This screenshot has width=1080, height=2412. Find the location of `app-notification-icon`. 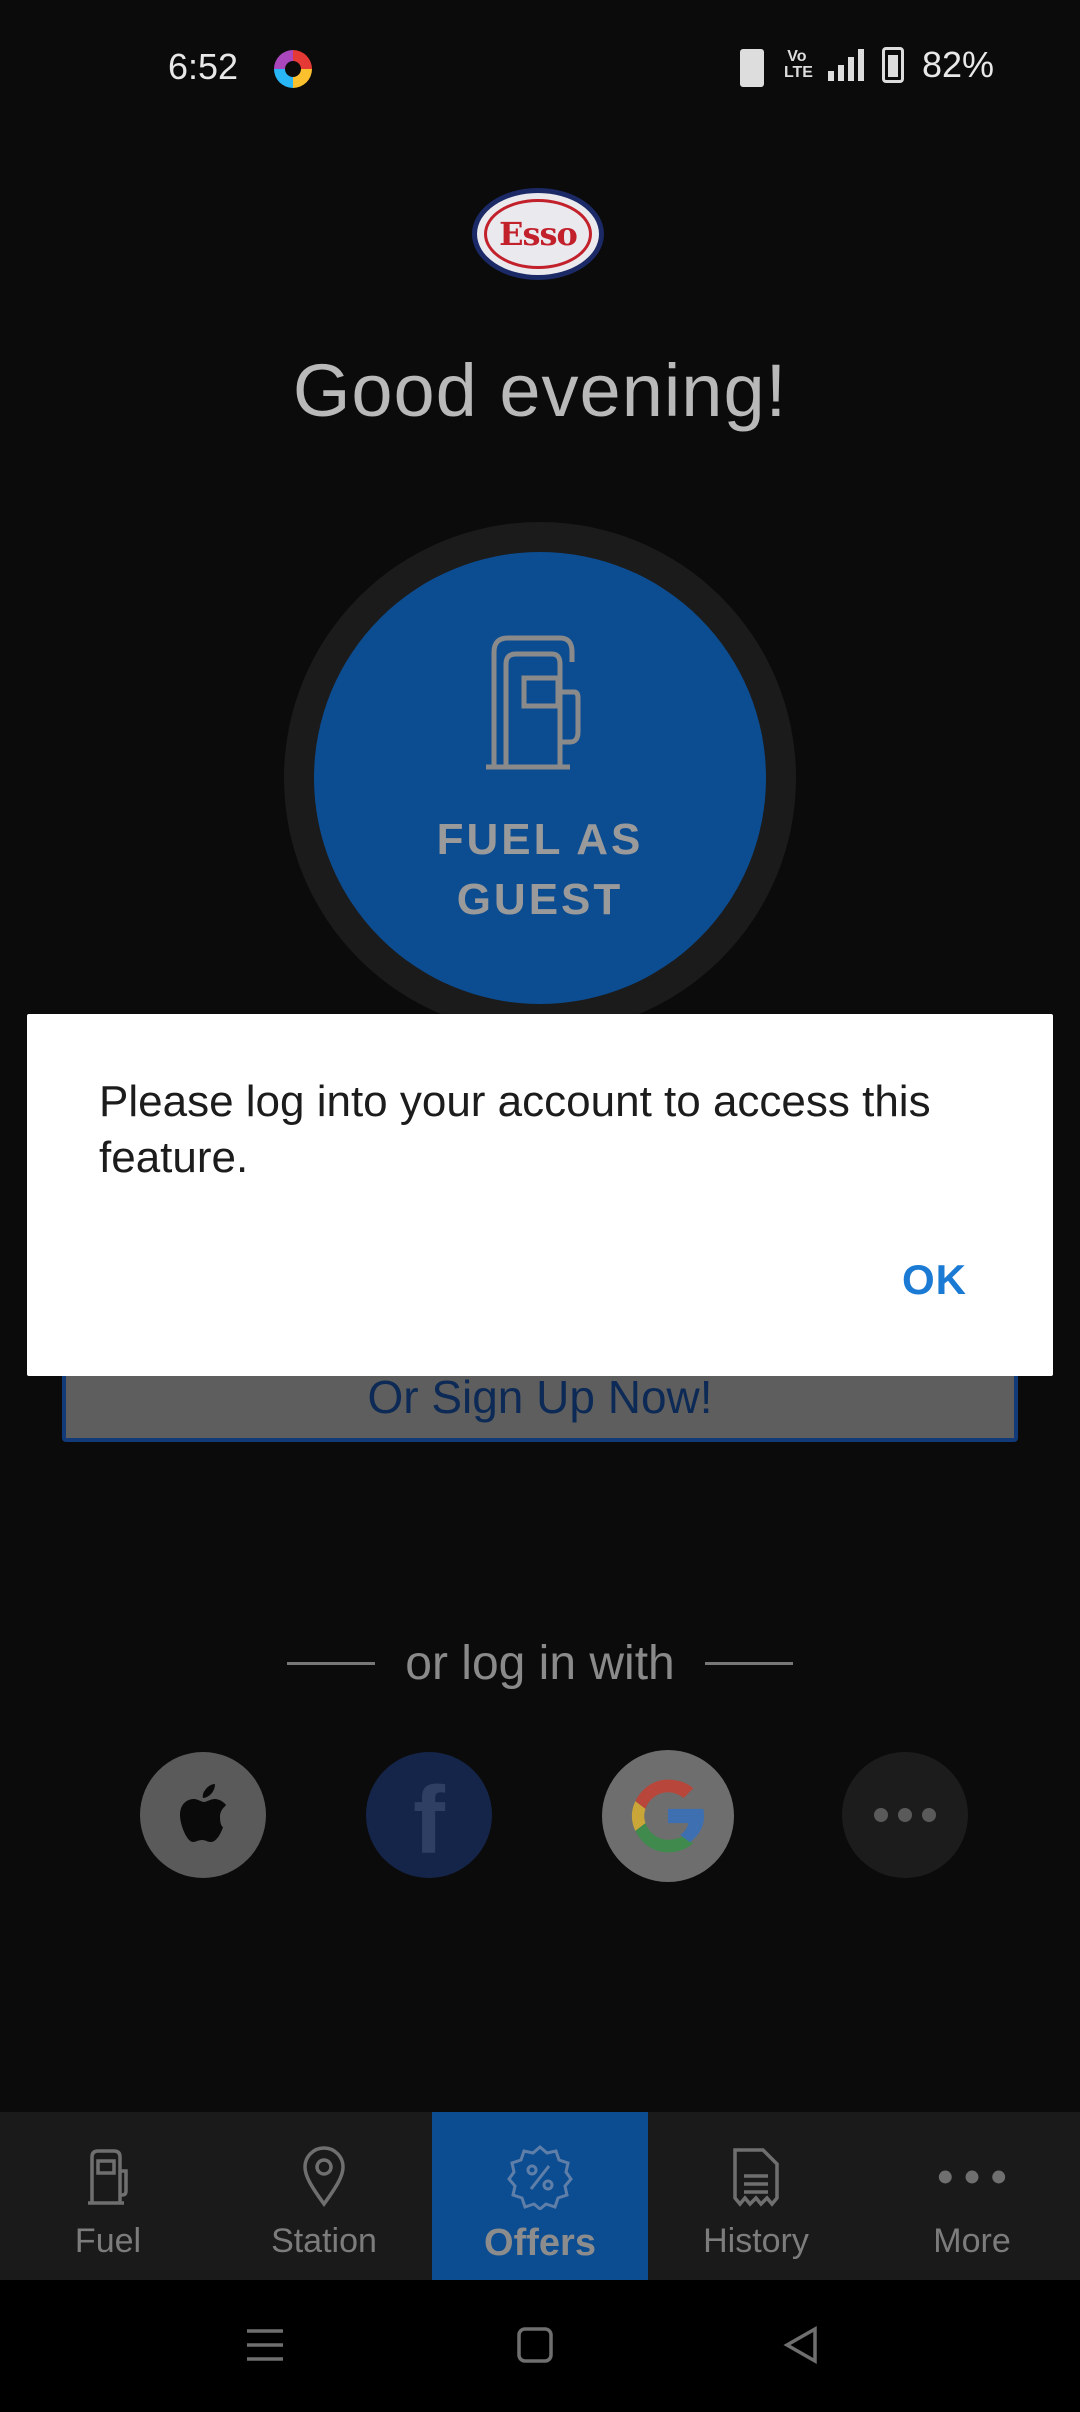

app-notification-icon is located at coordinates (293, 69).